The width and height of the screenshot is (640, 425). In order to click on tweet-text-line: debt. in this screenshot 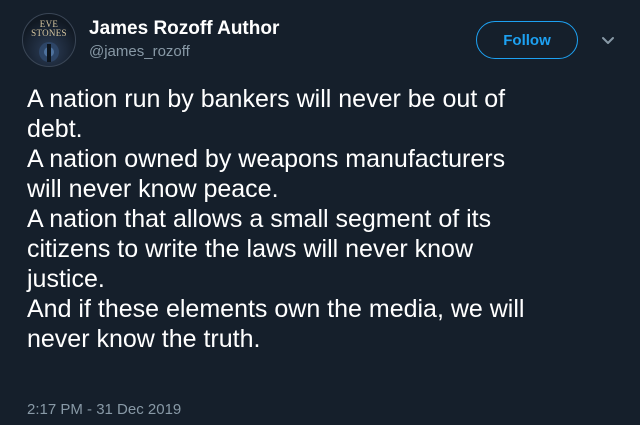, I will do `click(55, 129)`.